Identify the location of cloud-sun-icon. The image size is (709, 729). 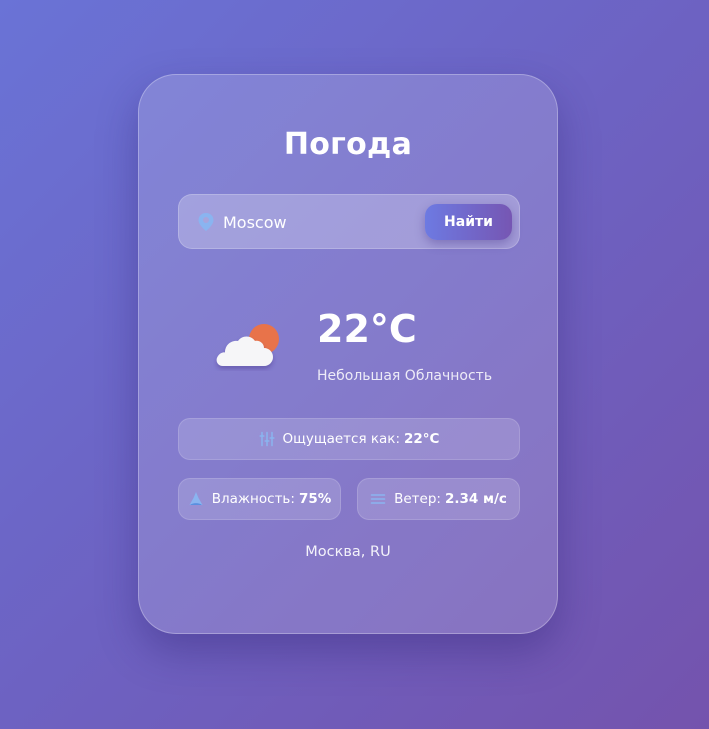
(247, 345).